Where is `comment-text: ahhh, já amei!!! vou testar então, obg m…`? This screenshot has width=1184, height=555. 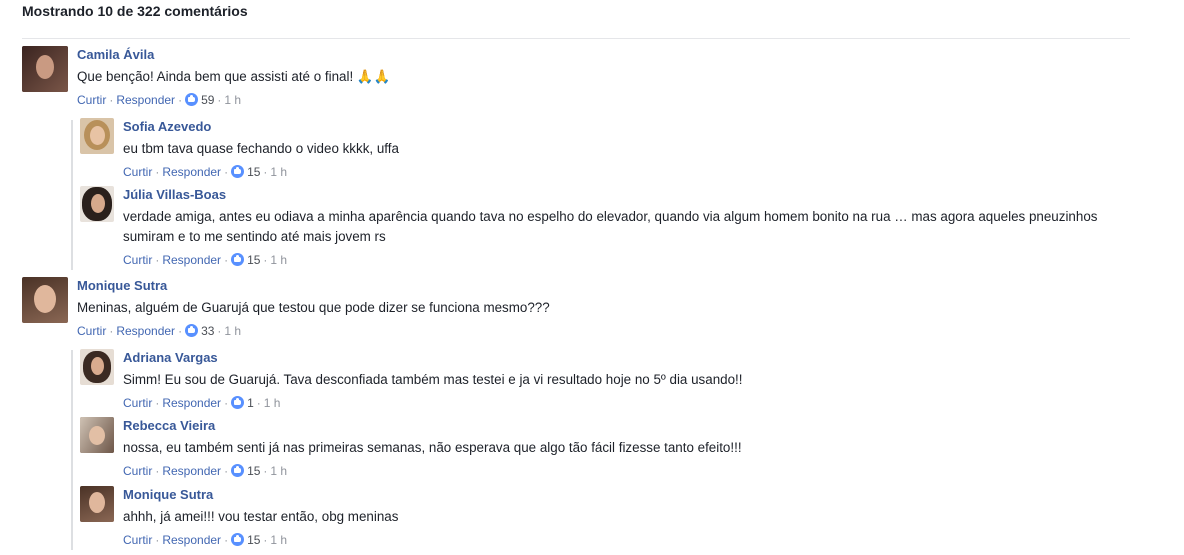
comment-text: ahhh, já amei!!! vou testar então, obg m… is located at coordinates (261, 516).